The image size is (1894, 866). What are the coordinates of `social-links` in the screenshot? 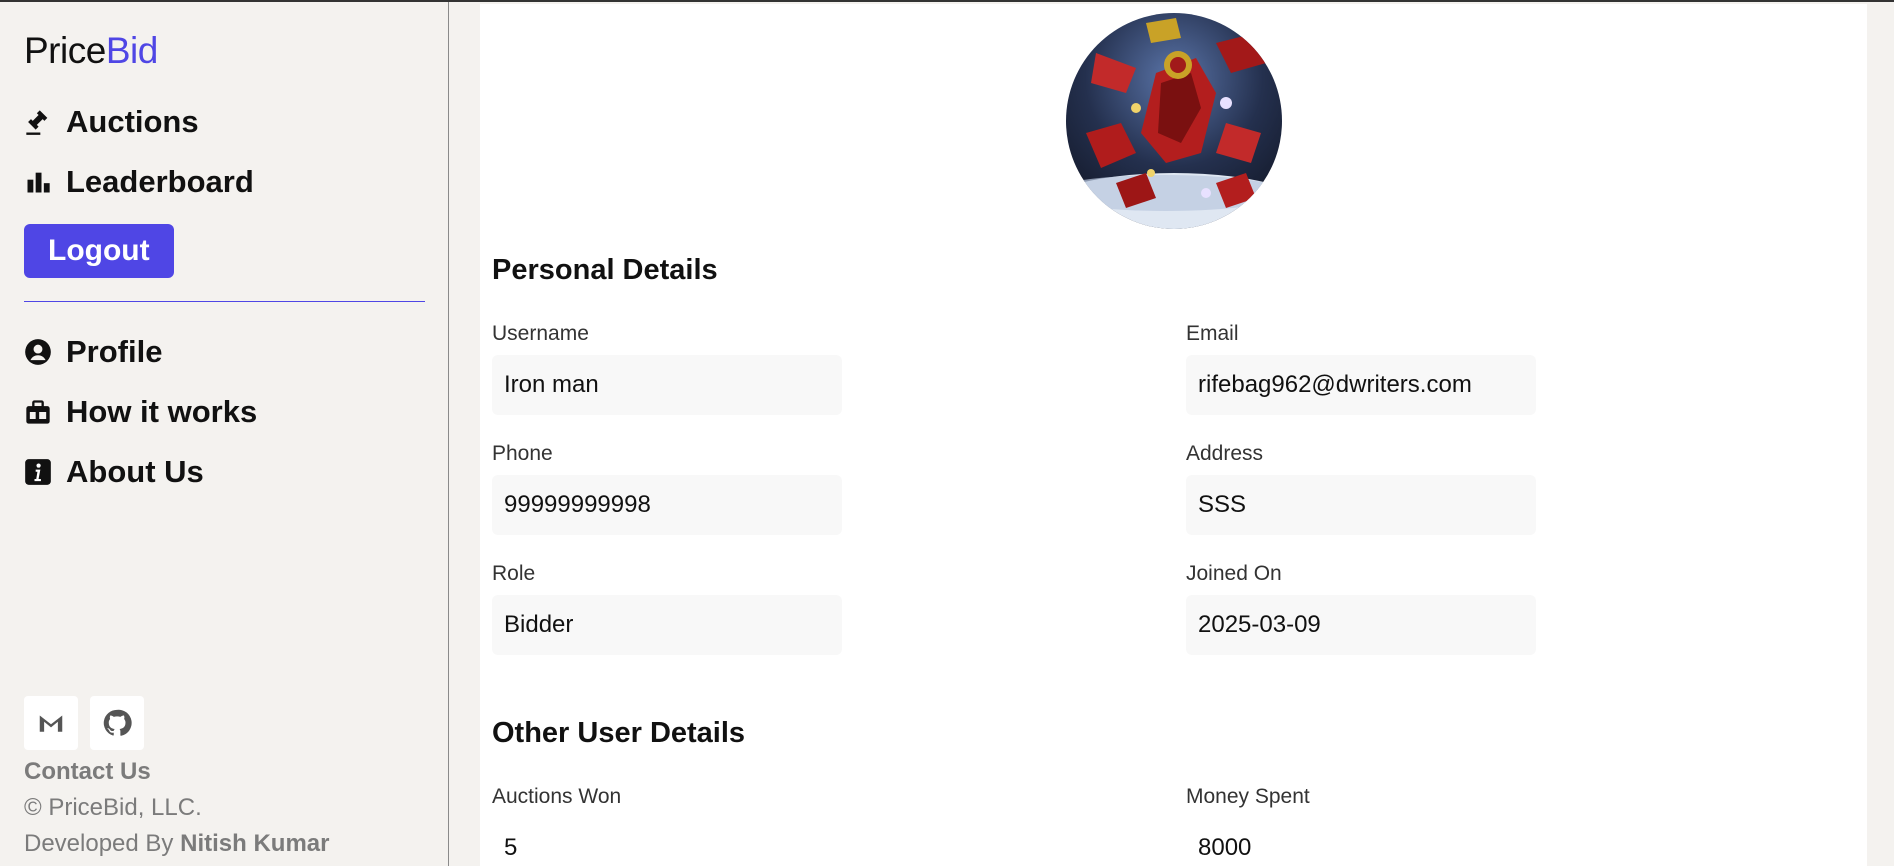 It's located at (176, 723).